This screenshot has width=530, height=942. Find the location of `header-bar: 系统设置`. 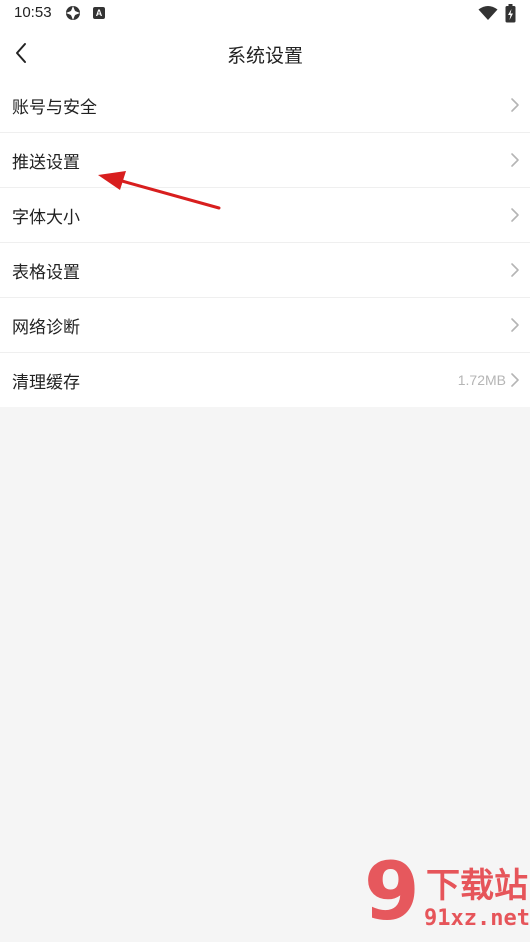

header-bar: 系统设置 is located at coordinates (265, 53).